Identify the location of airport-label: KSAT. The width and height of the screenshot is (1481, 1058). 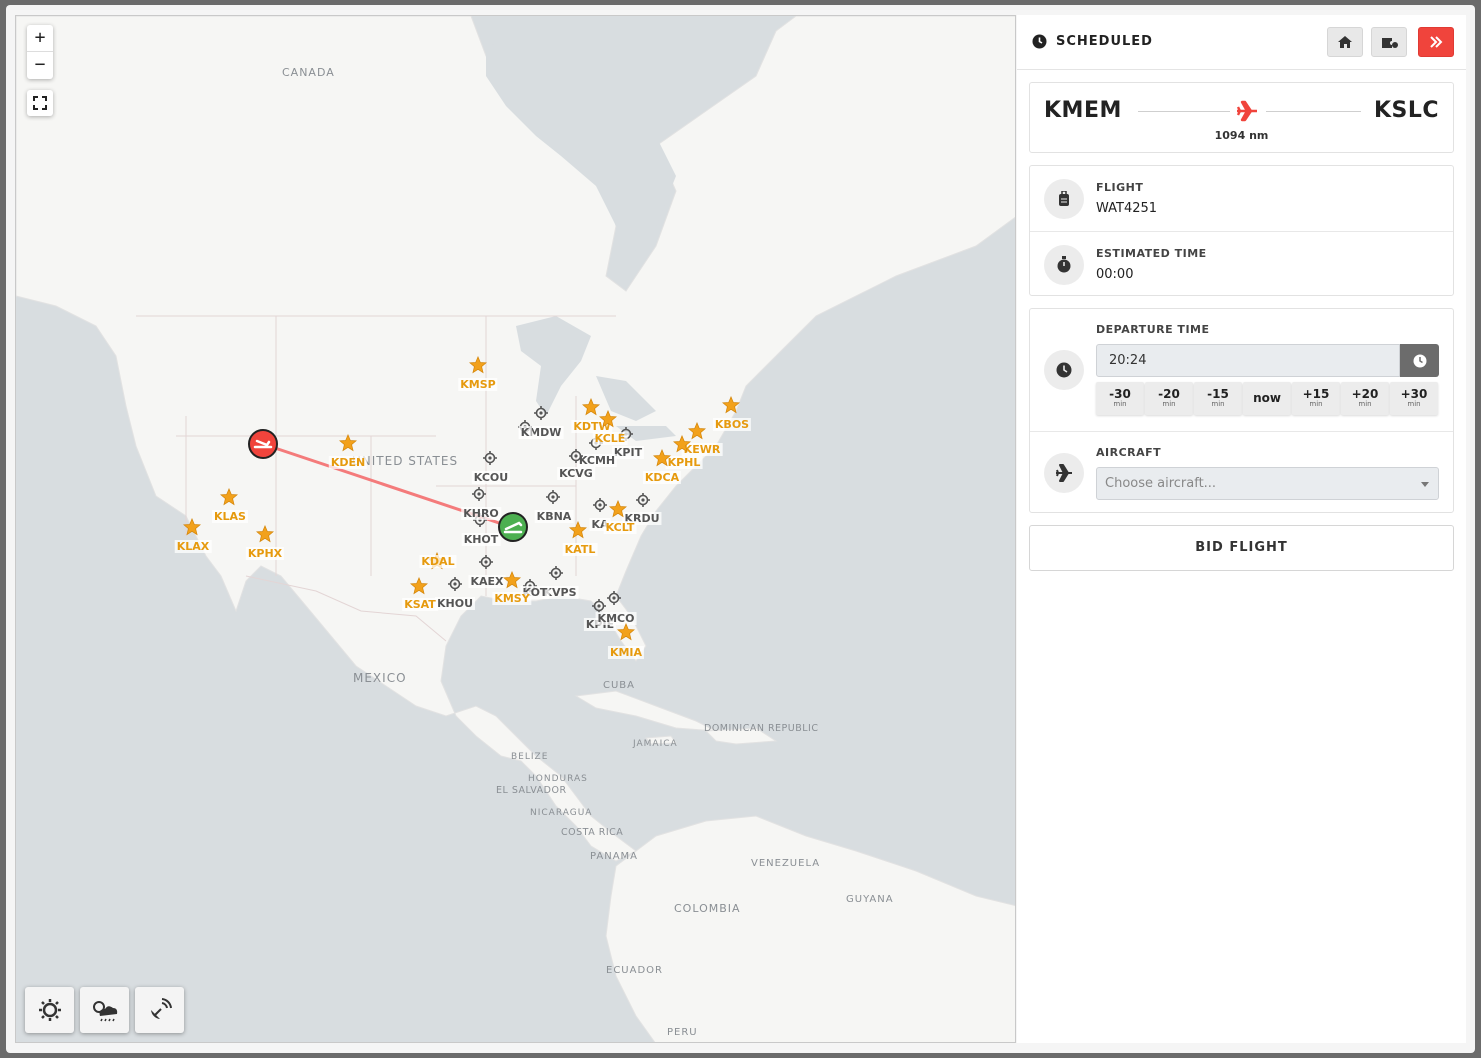
(420, 604).